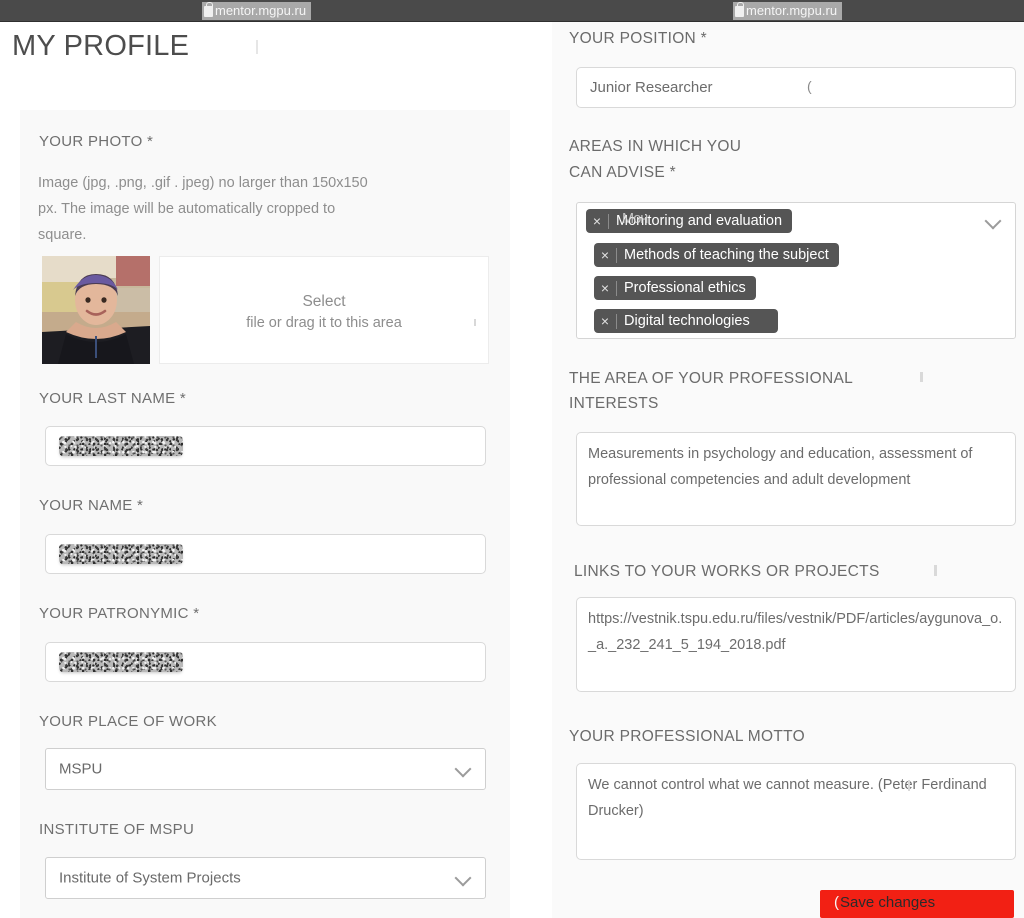  What do you see at coordinates (128, 721) in the screenshot?
I see `place-of-work-label: YOUR PLACE OF WORK` at bounding box center [128, 721].